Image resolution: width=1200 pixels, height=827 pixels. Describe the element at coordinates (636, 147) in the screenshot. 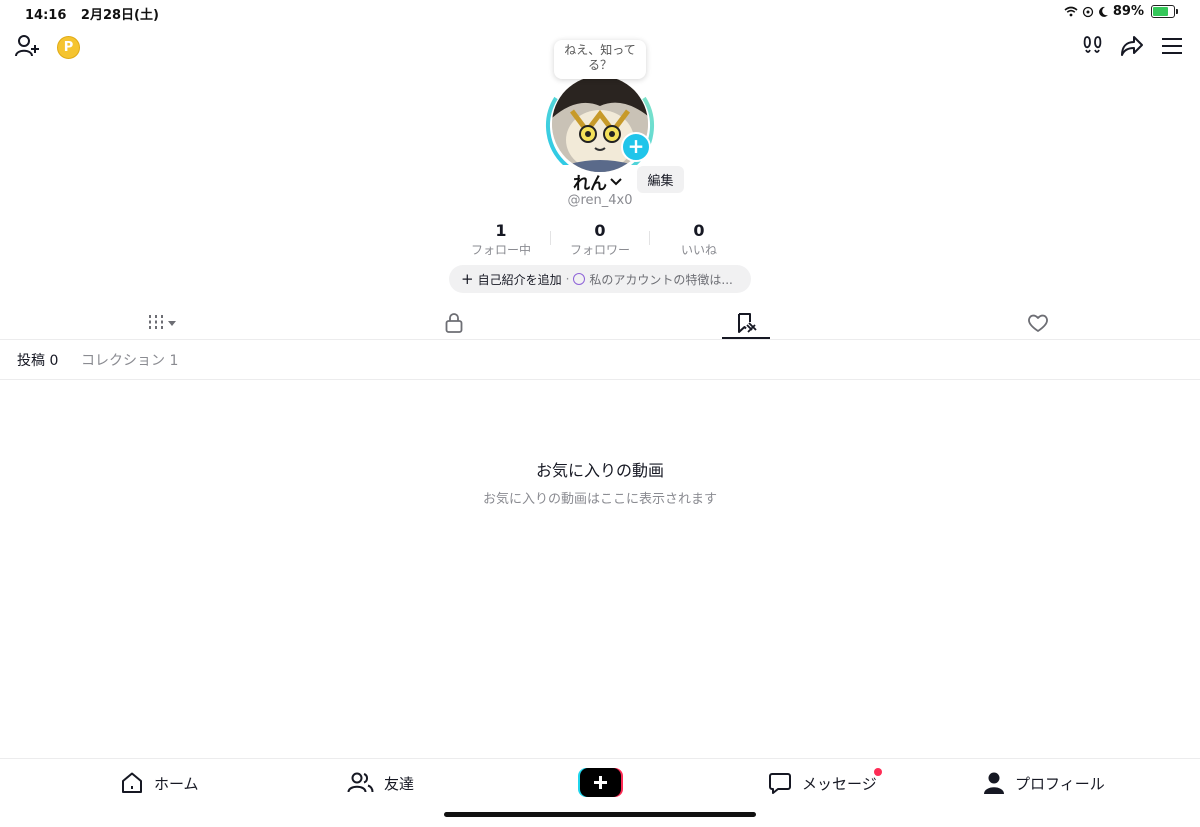

I see `add-story-button: +` at that location.